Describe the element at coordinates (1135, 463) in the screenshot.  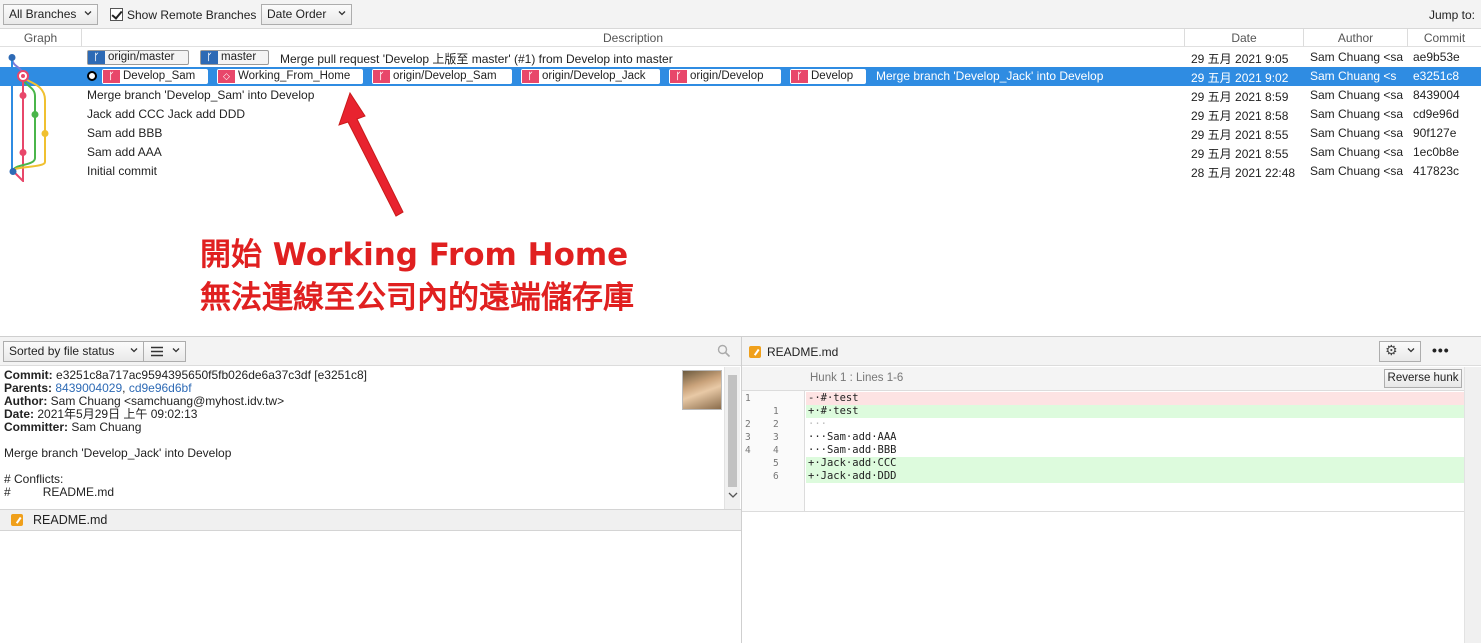
I see `diff-line-added: +·Jack·add·CCC` at that location.